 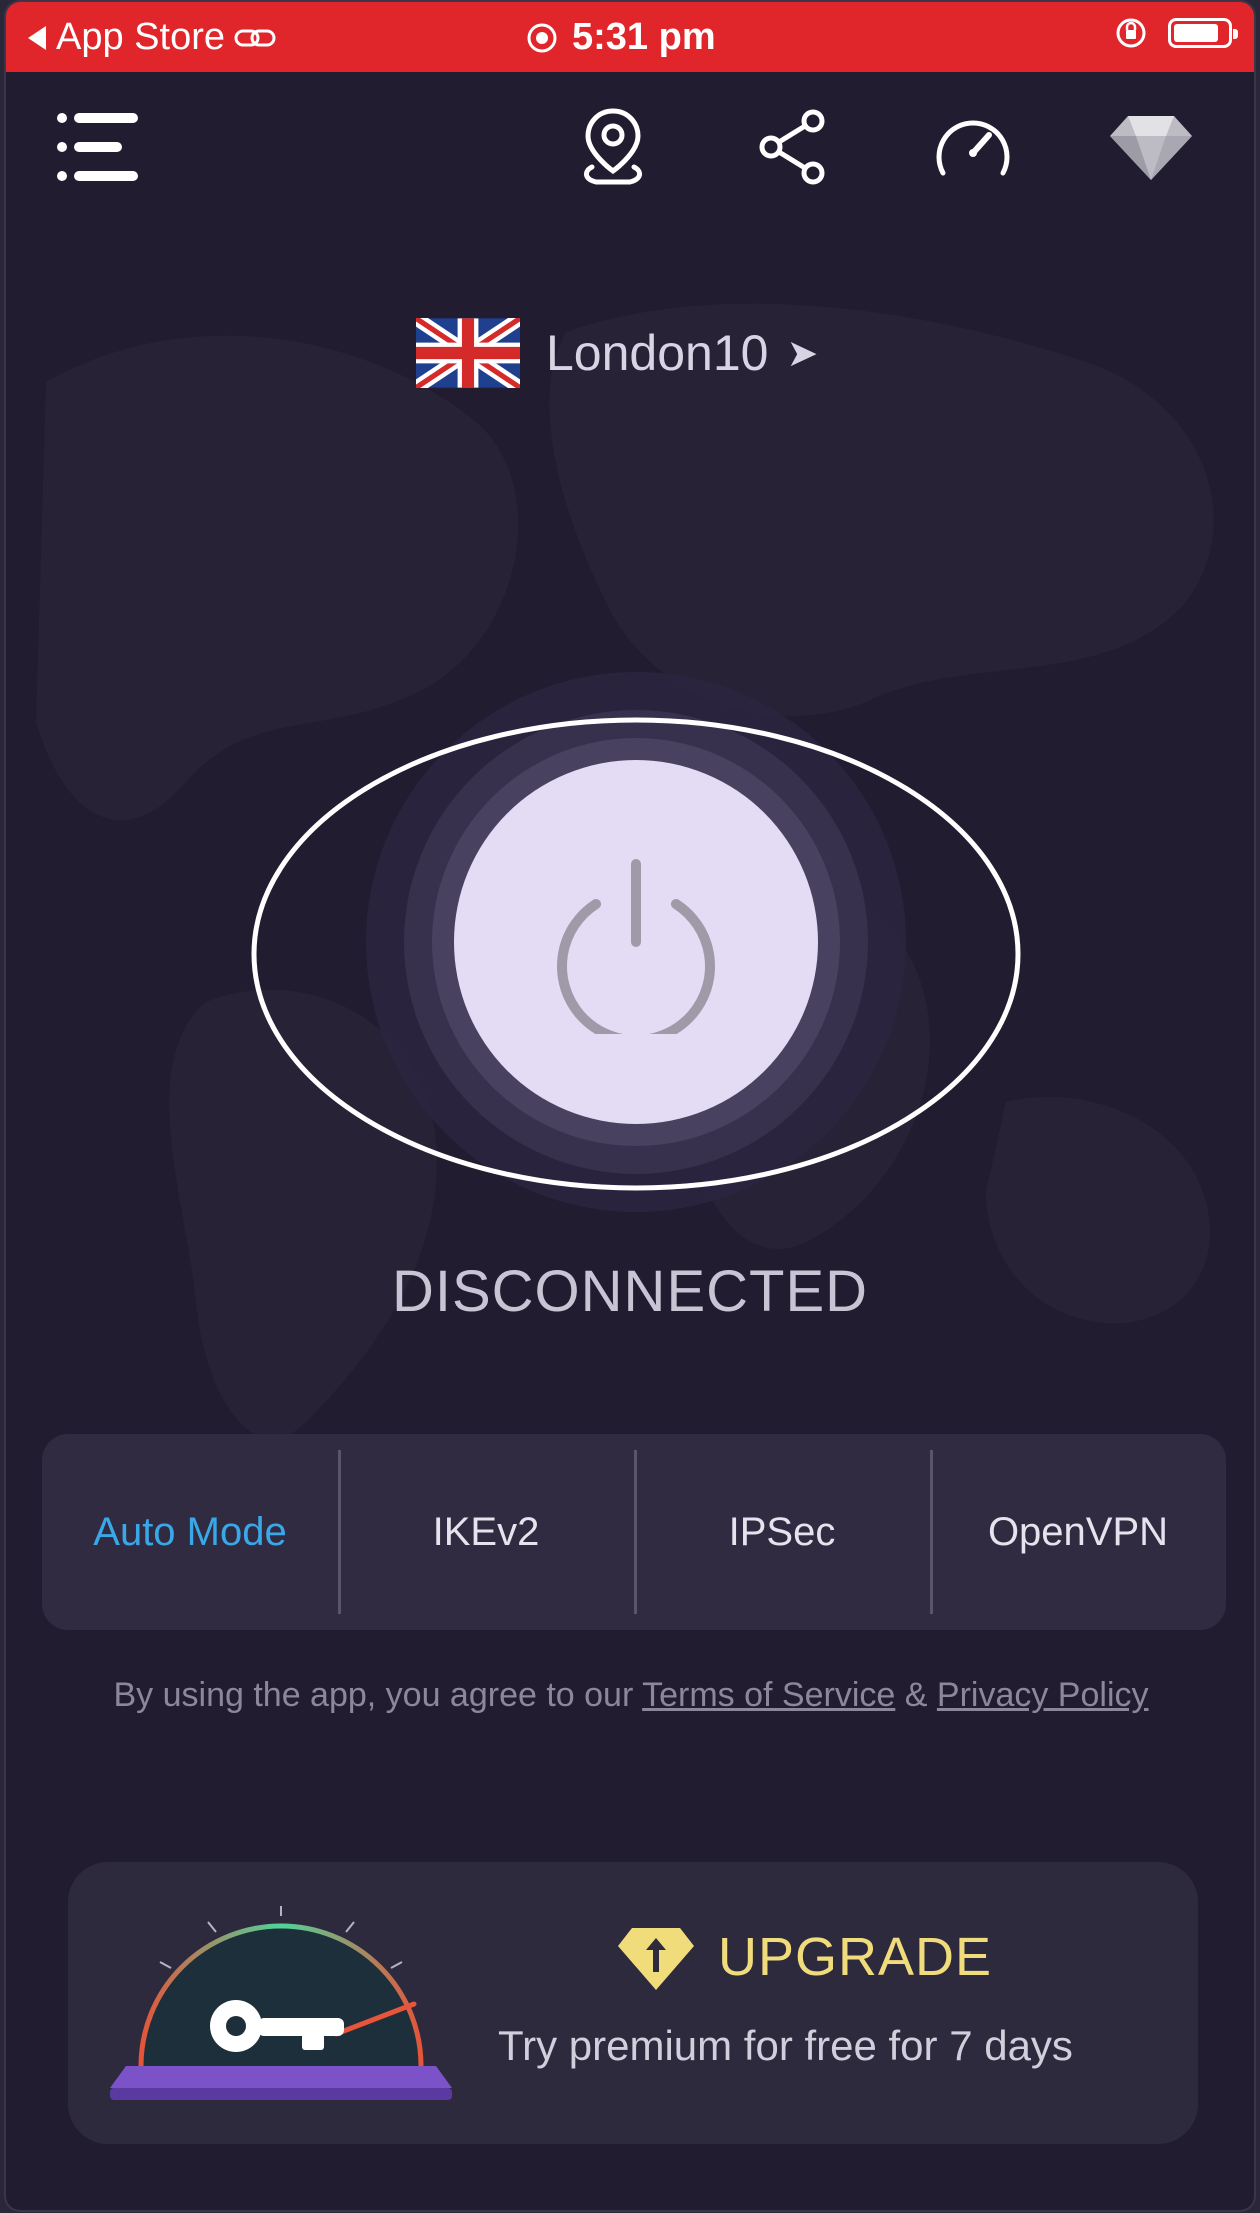 I want to click on protocol-selector: Auto Mode IKEv2 IPSec OpenVPN, so click(x=634, y=1532).